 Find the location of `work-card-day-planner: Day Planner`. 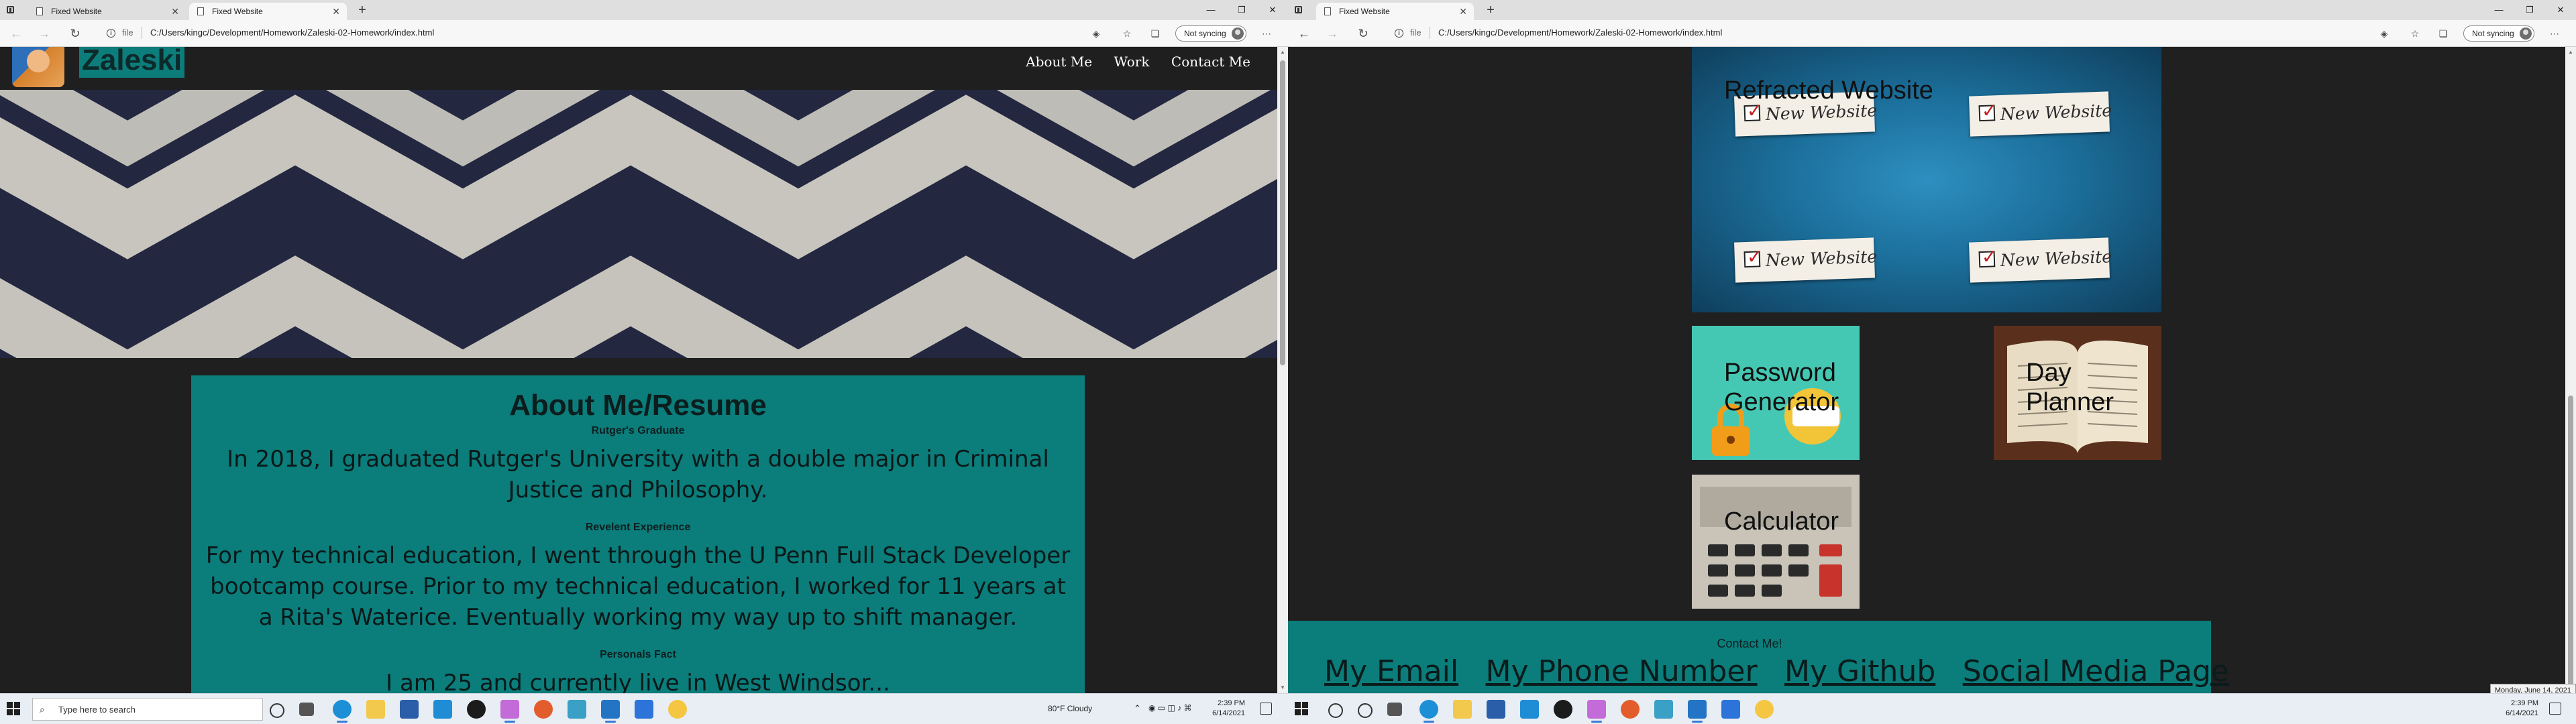

work-card-day-planner: Day Planner is located at coordinates (2077, 393).